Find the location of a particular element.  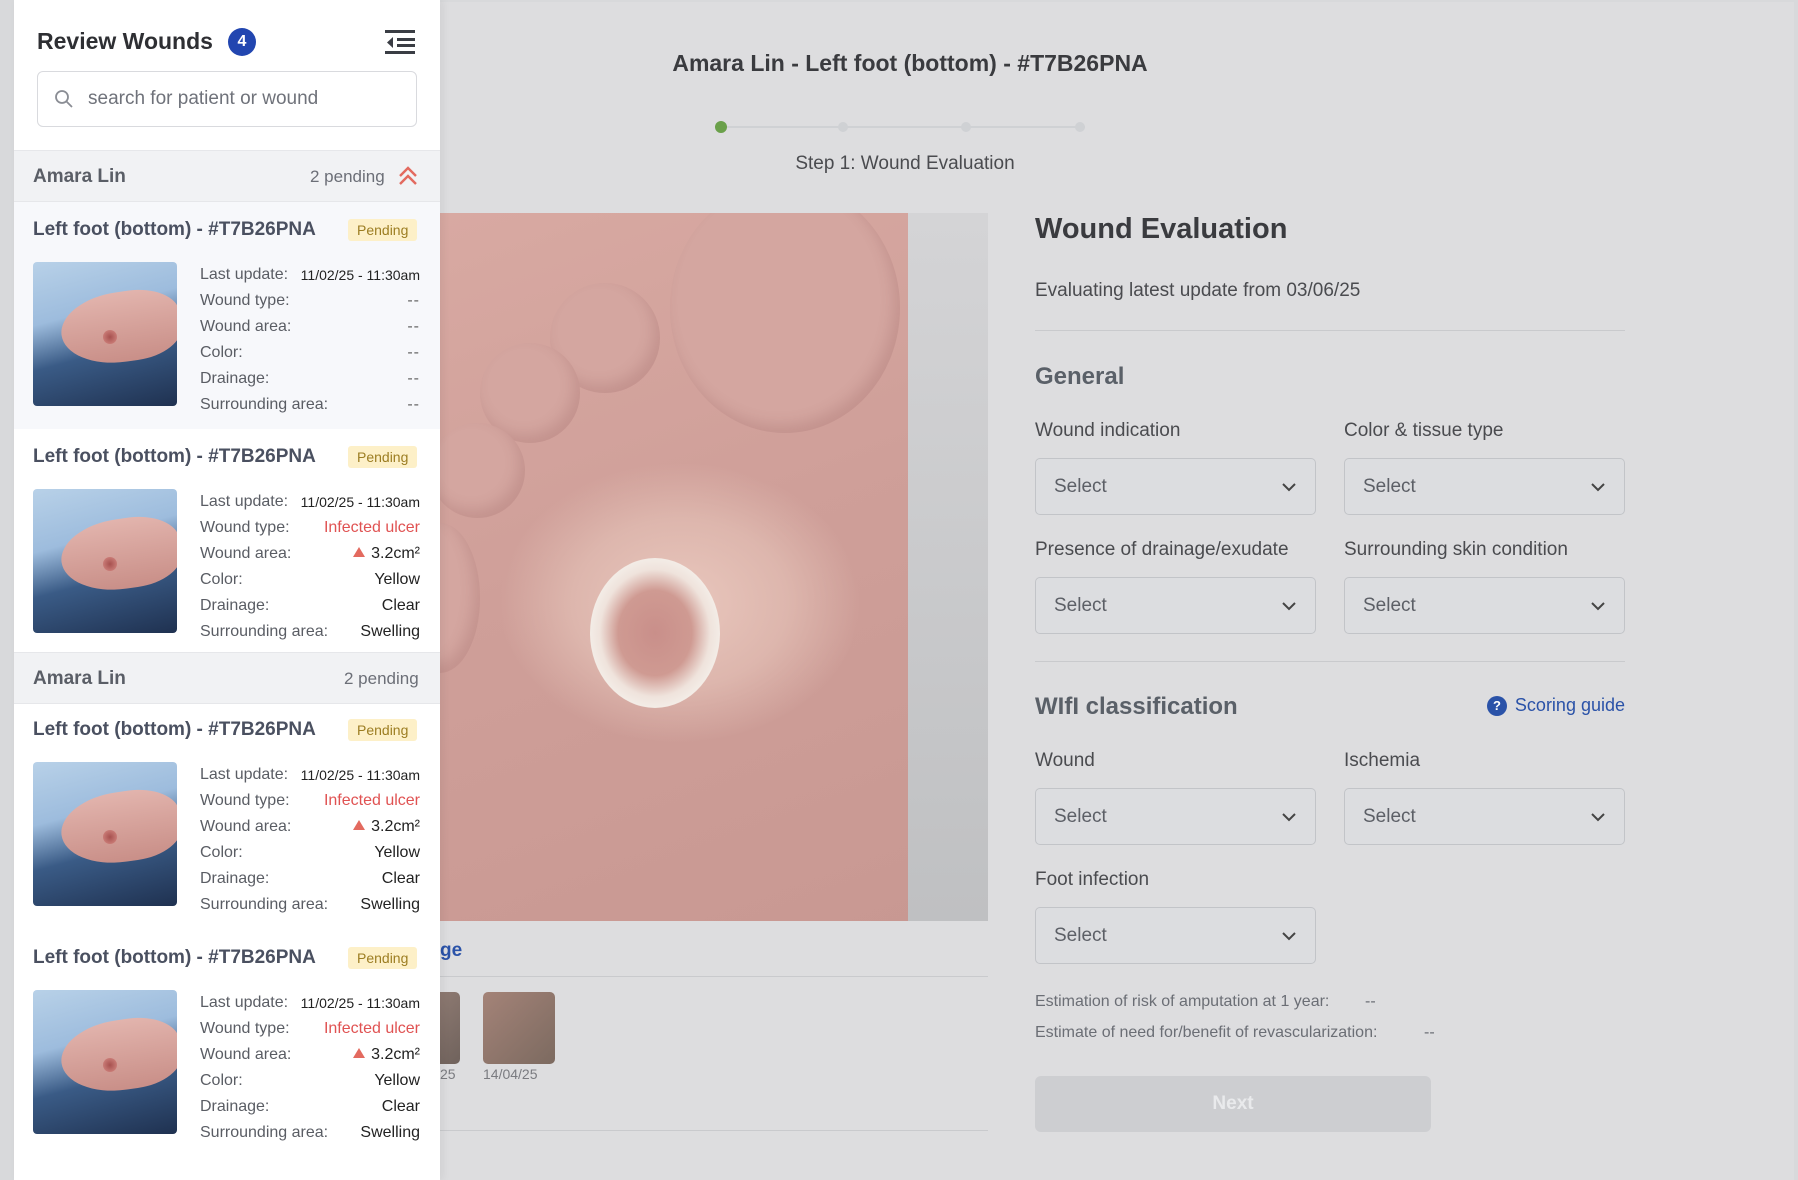

general-section-title: General is located at coordinates (1080, 376).